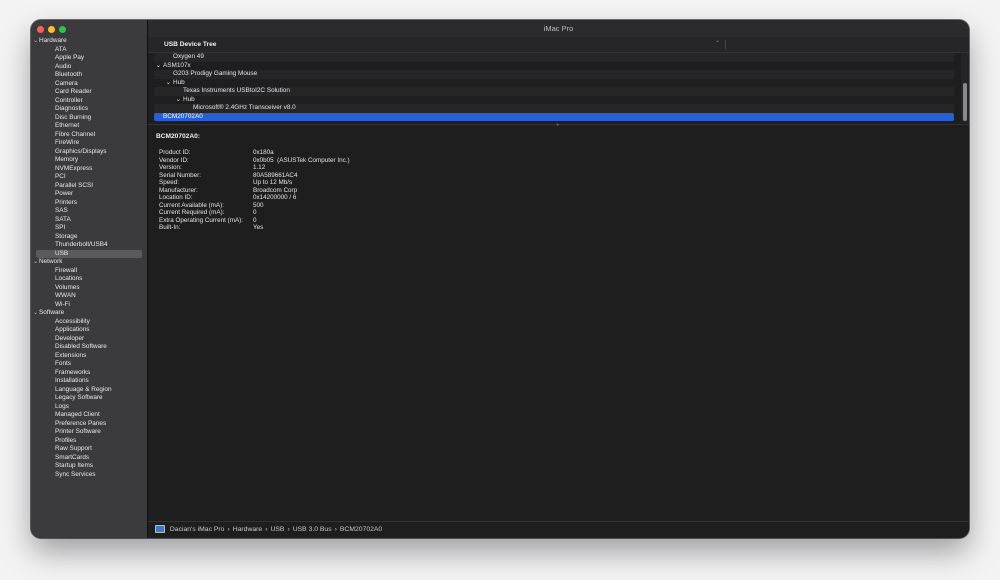 The image size is (1000, 580). I want to click on sidebar-item-wwan: WWAN, so click(89, 296).